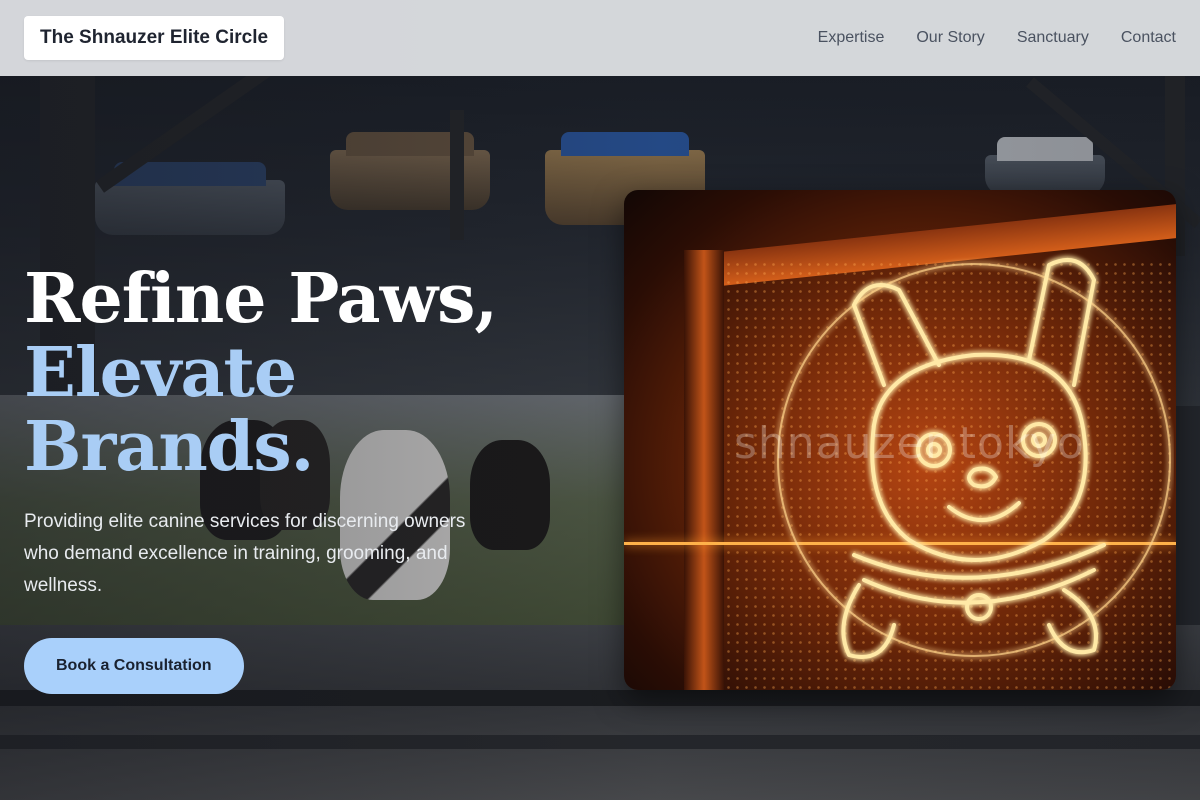 This screenshot has width=1200, height=800. Describe the element at coordinates (261, 299) in the screenshot. I see `headline-line-1: Refine Paws,` at that location.